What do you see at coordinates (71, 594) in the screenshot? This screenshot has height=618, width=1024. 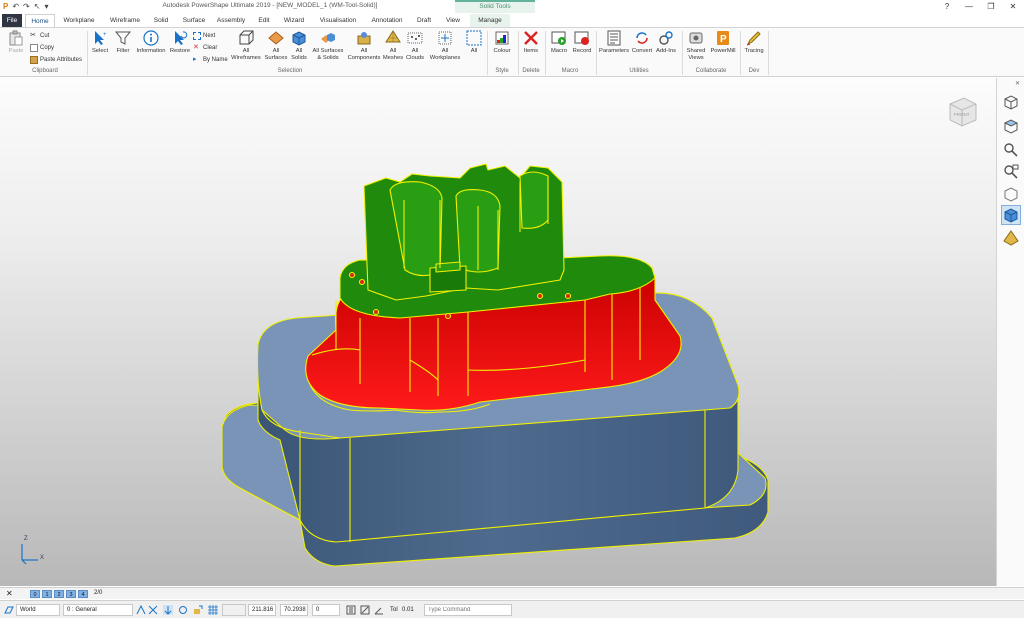 I see `level-button-3: 3` at bounding box center [71, 594].